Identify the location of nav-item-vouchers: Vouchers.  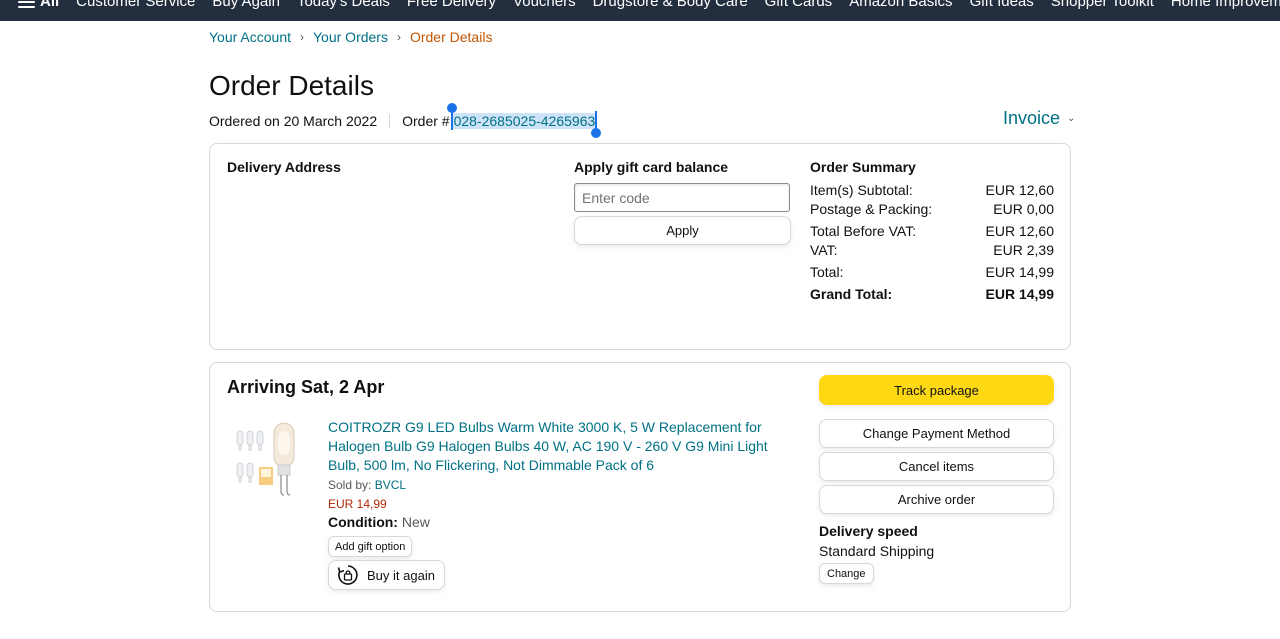
(544, 5).